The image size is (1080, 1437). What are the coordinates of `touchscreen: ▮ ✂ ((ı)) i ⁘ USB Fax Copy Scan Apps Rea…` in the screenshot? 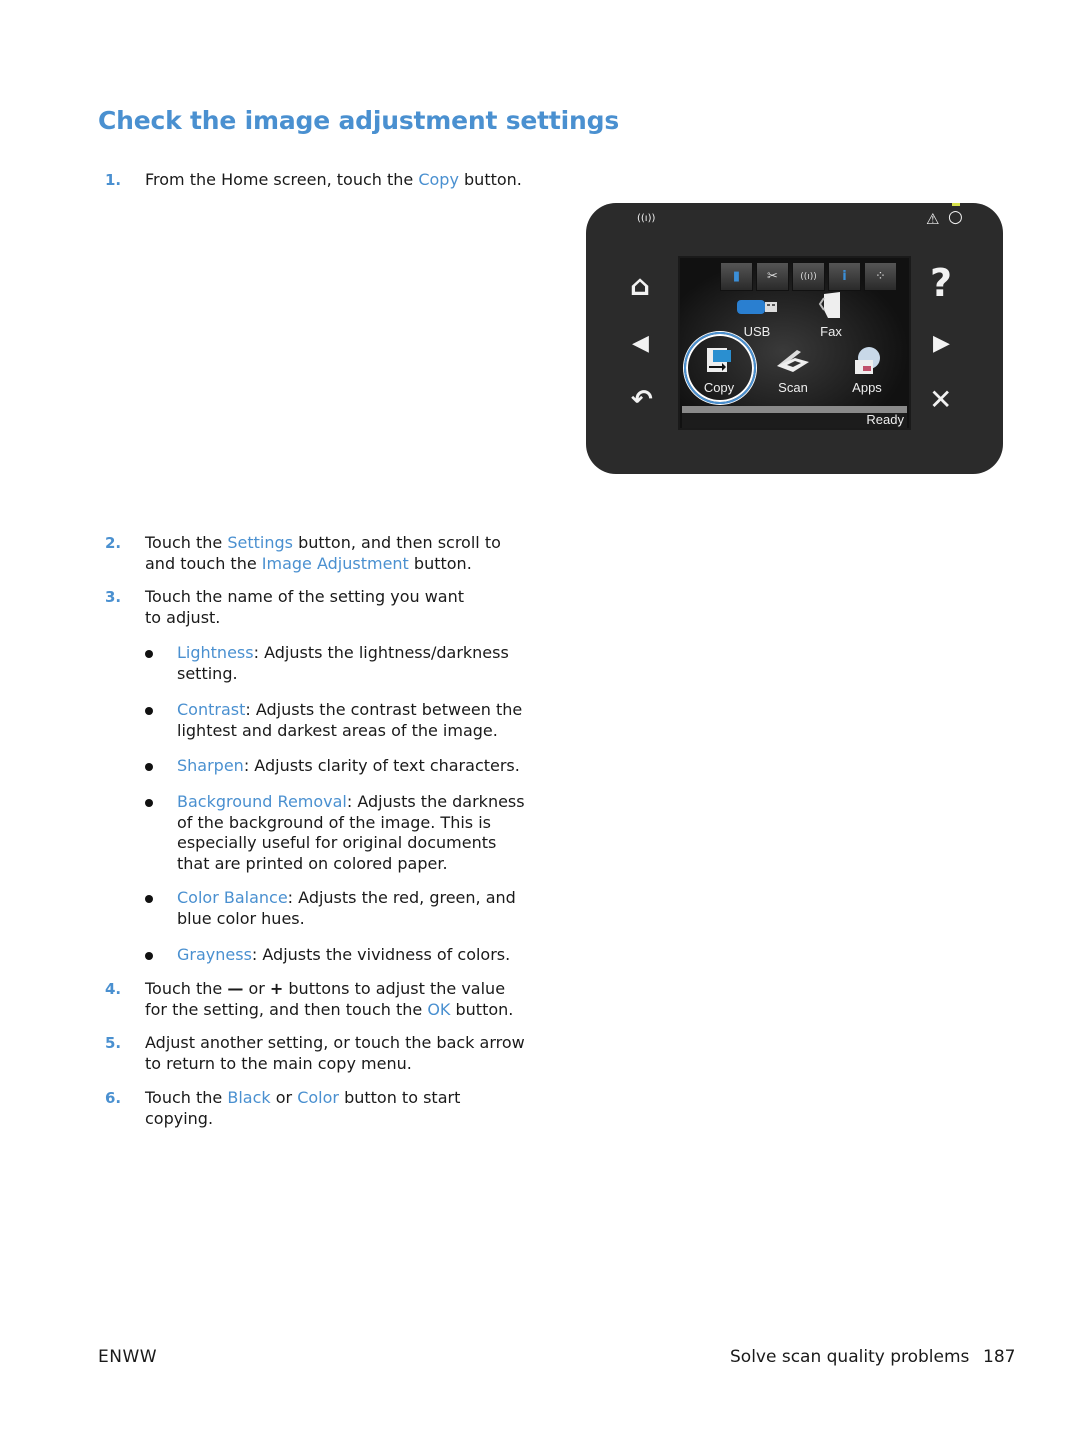 It's located at (794, 343).